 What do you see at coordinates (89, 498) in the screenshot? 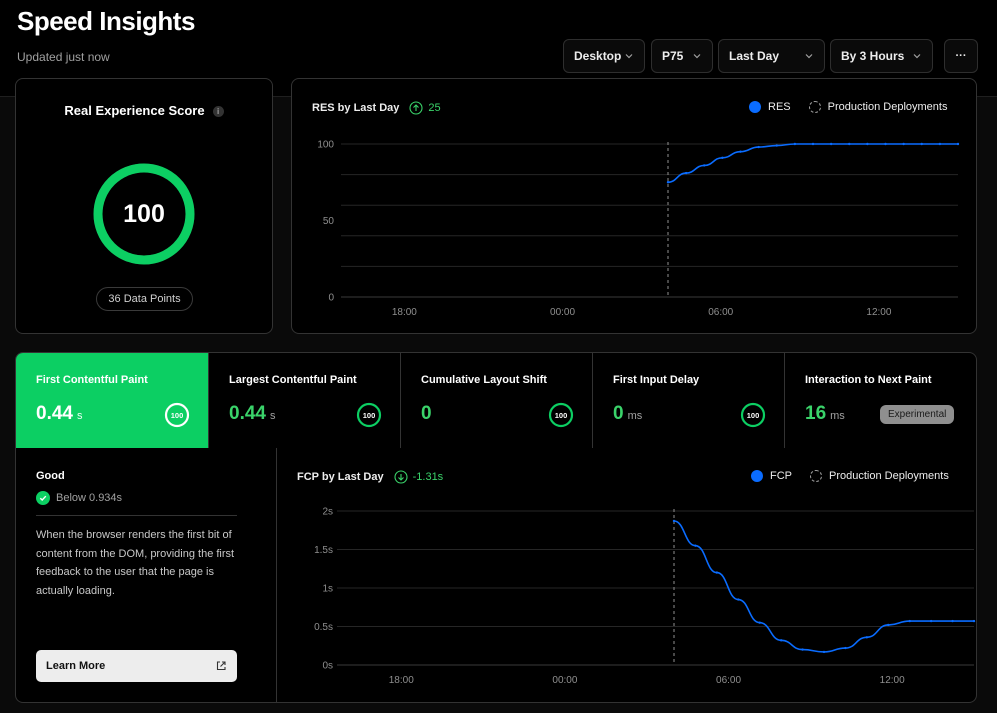
I see `threshold-text: Below 0.934s` at bounding box center [89, 498].